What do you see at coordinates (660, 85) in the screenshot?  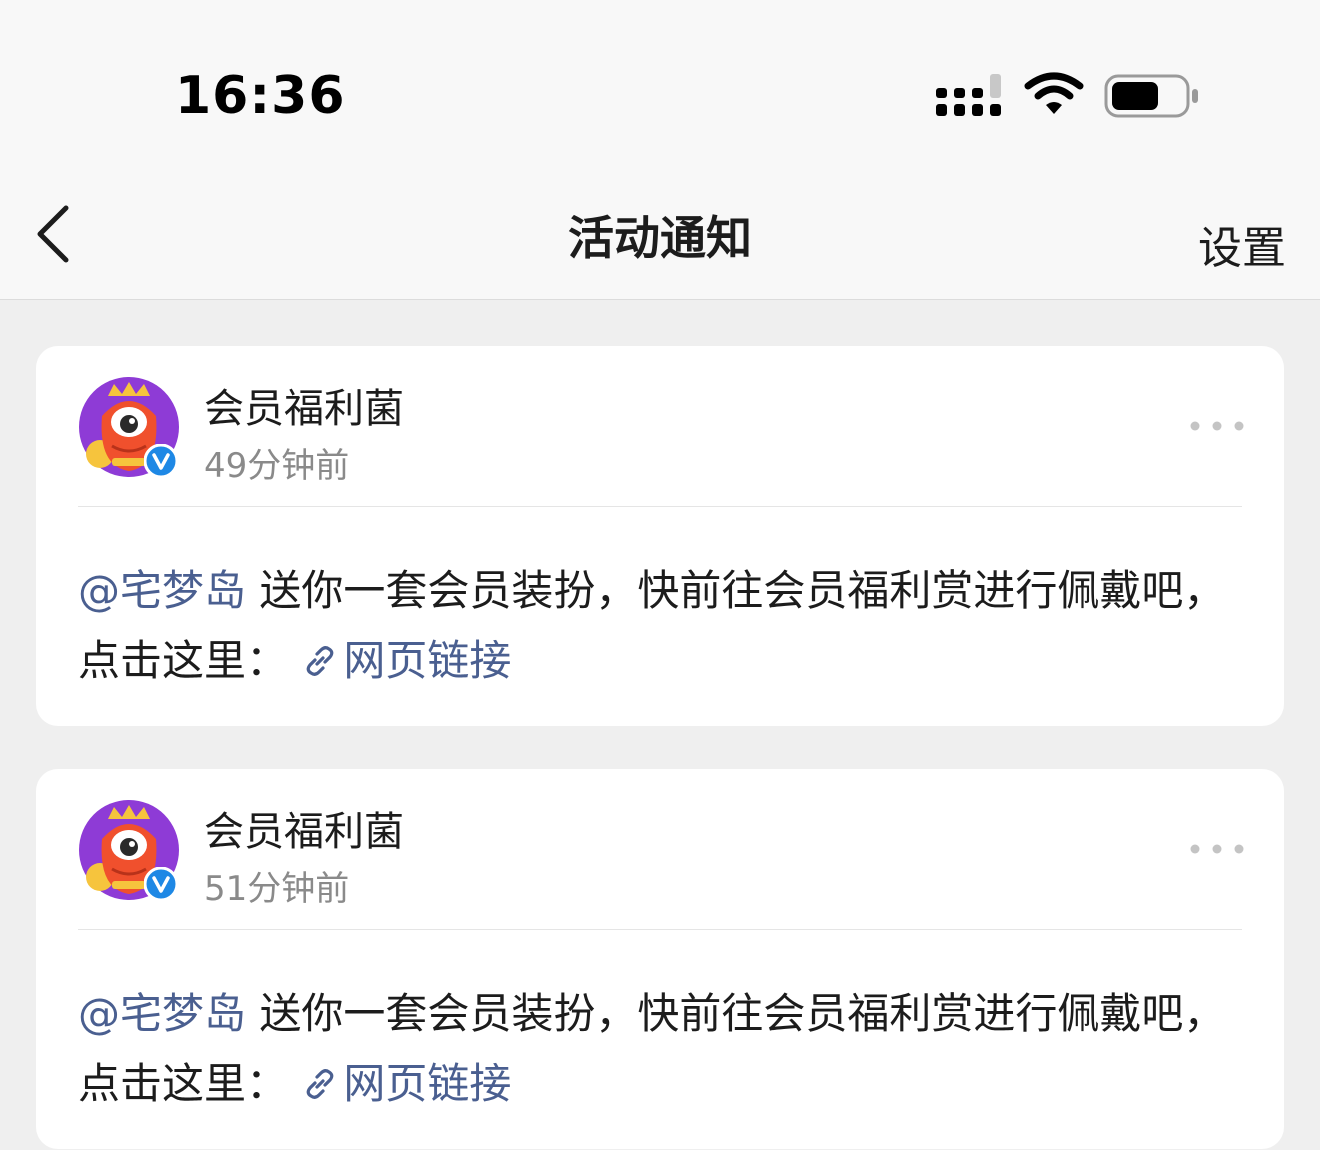 I see `status-bar: 16:36` at bounding box center [660, 85].